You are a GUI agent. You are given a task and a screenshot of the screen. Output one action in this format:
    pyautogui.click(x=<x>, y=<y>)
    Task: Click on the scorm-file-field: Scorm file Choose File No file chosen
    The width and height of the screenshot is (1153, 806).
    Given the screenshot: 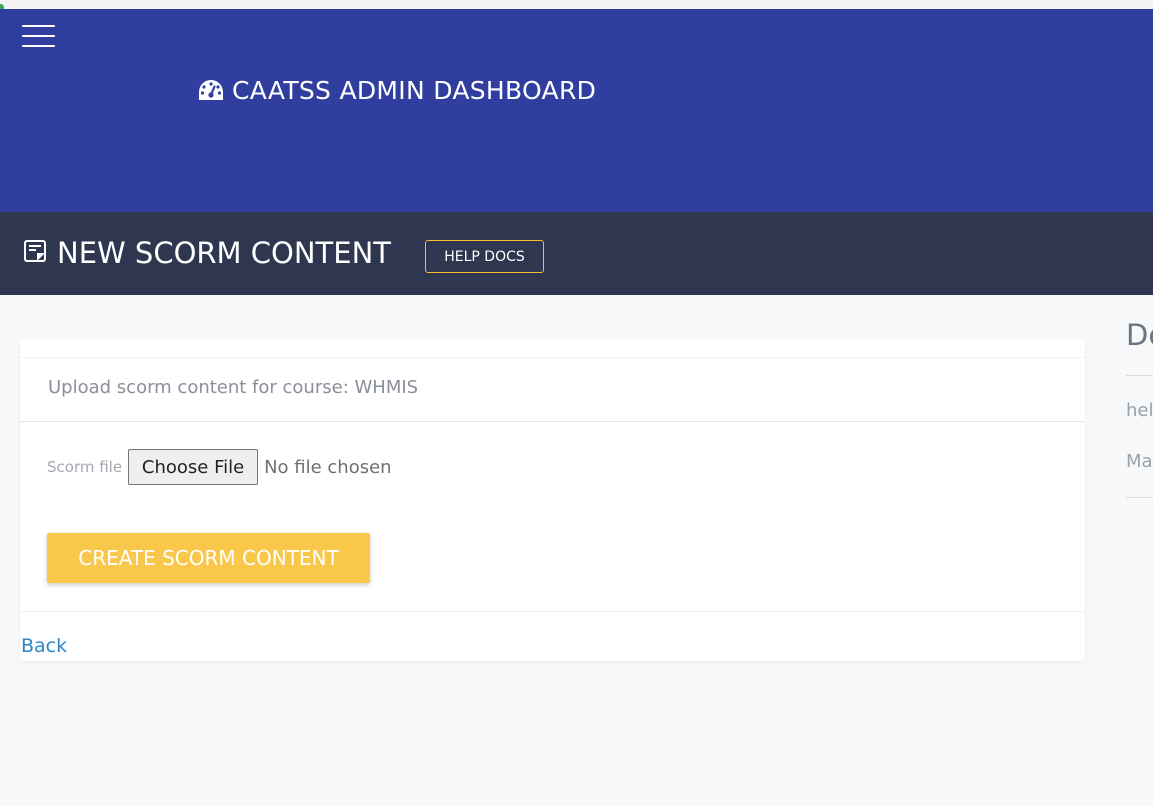 What is the action you would take?
    pyautogui.click(x=219, y=467)
    